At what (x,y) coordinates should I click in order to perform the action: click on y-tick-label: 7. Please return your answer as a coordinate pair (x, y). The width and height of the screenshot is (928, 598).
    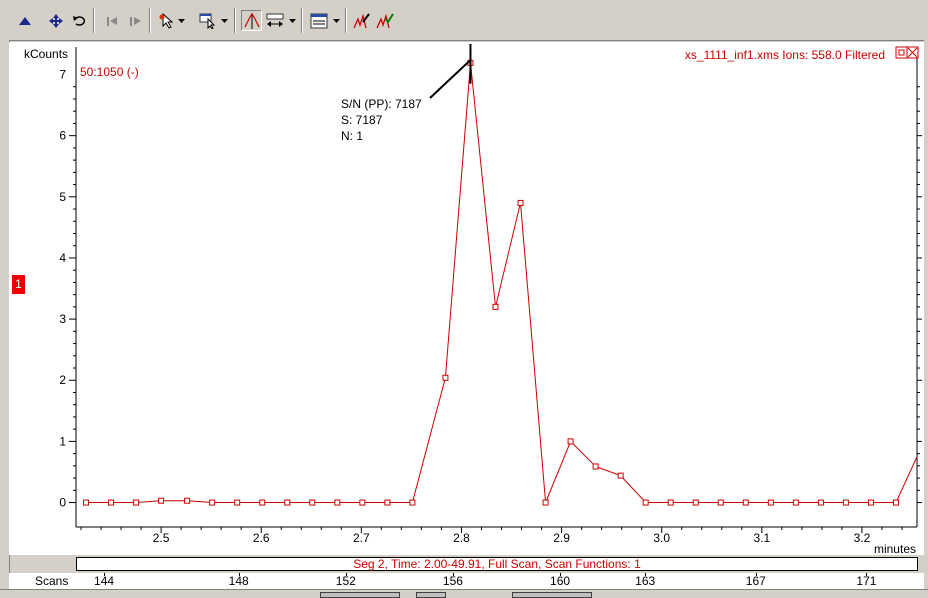
    Looking at the image, I should click on (62, 75).